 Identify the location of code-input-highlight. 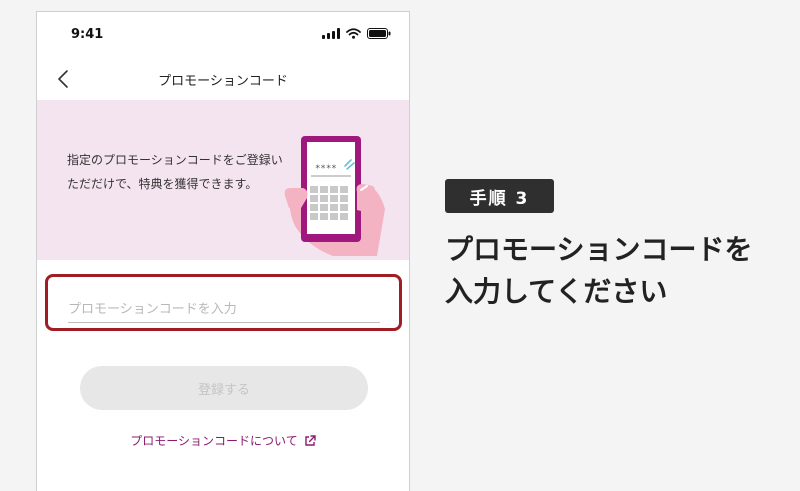
(223, 302).